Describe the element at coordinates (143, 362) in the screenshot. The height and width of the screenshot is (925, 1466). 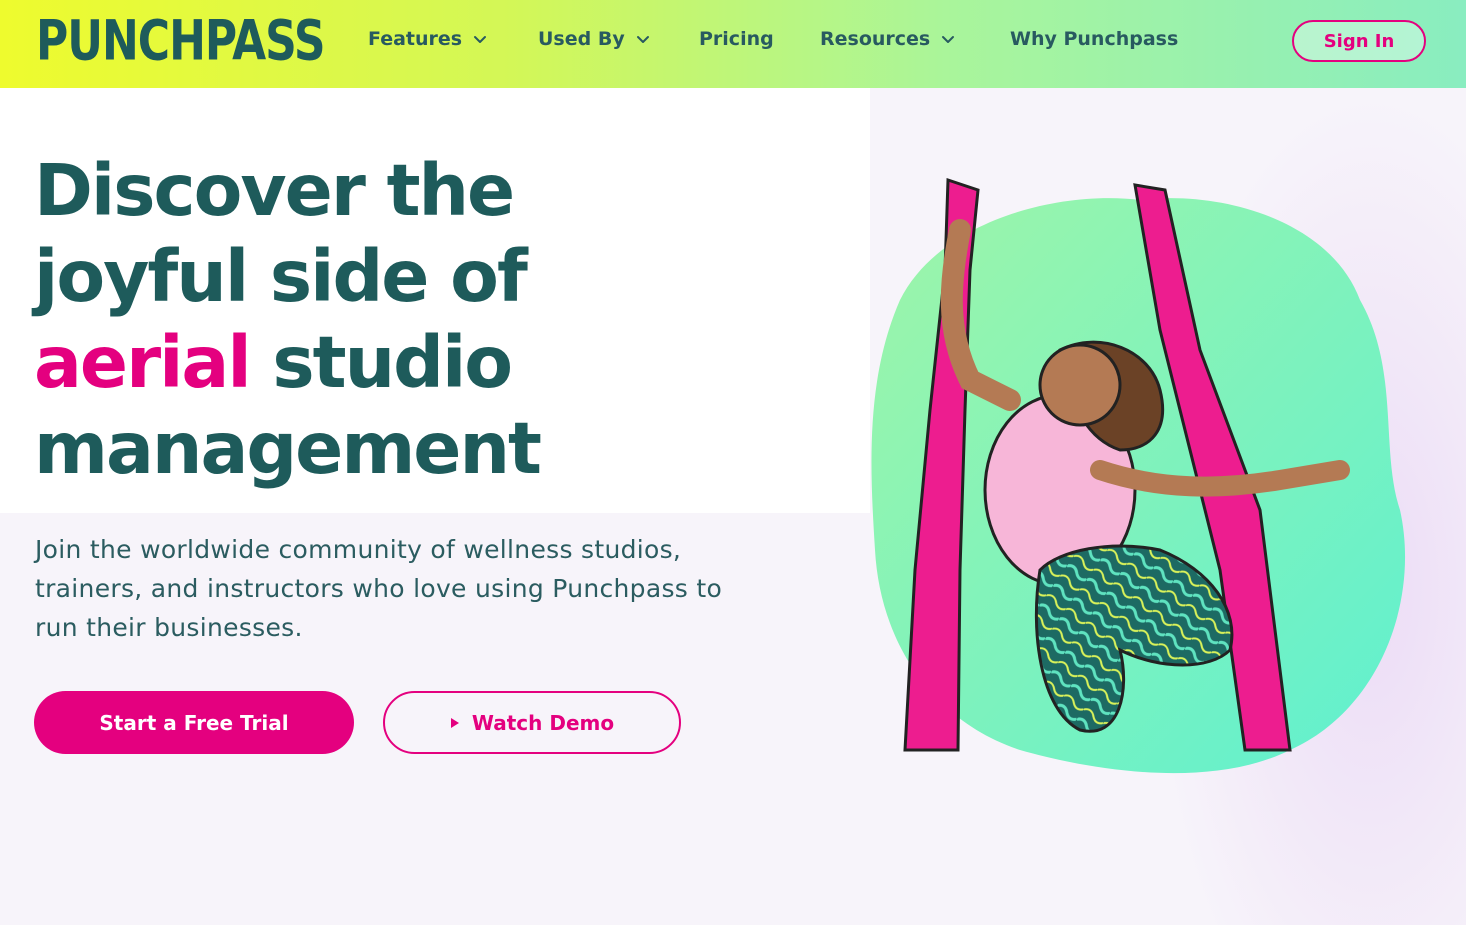
I see `headline-accent: aerial` at that location.